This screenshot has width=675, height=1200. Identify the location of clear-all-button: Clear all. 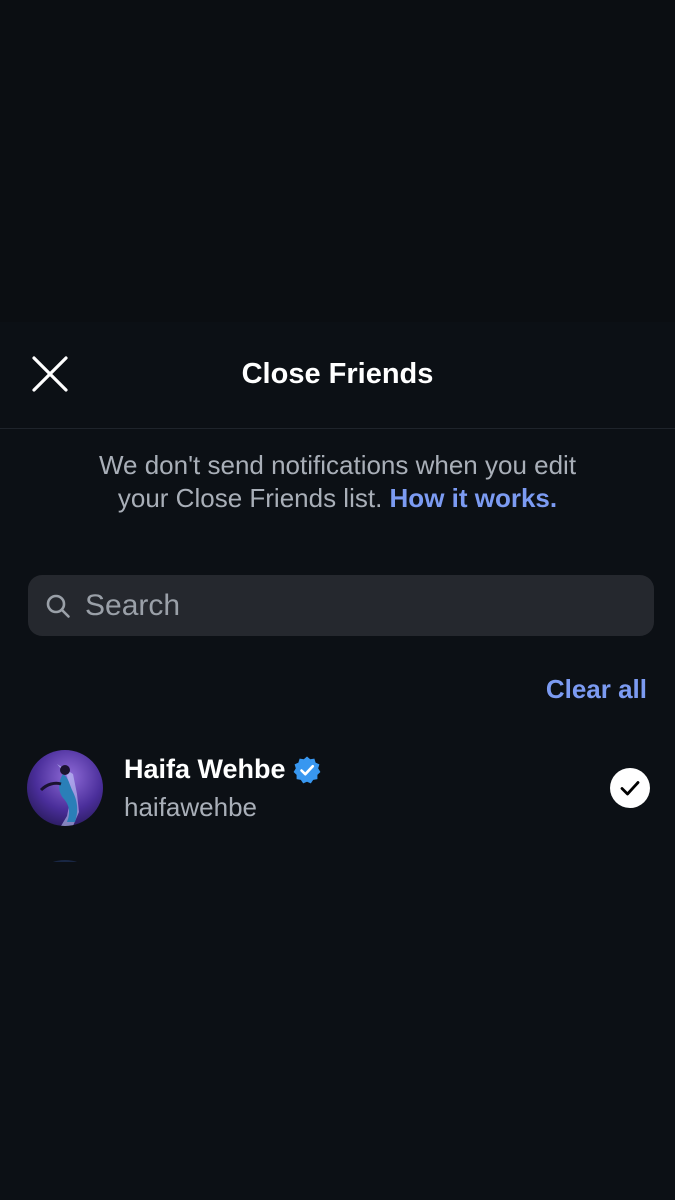
(596, 689).